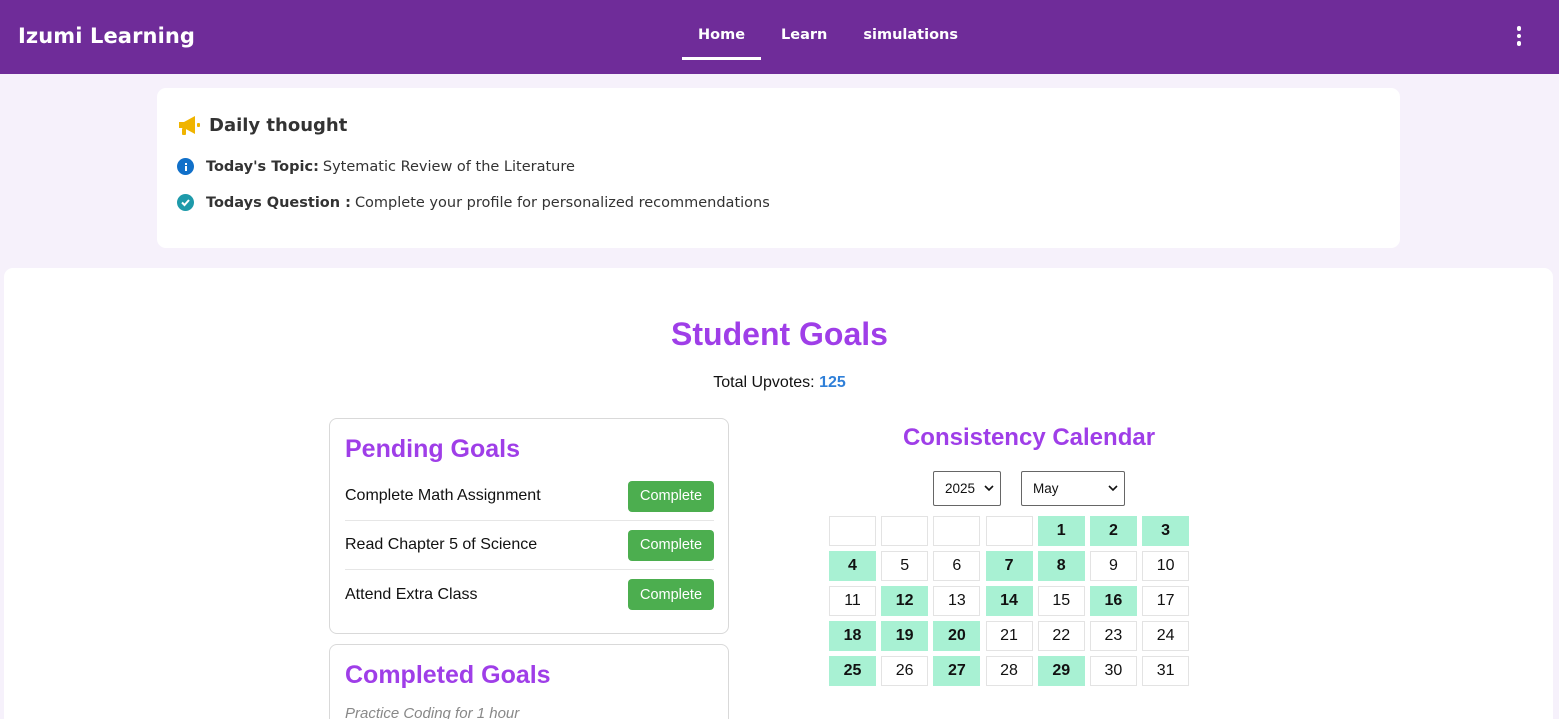 The height and width of the screenshot is (719, 1559). What do you see at coordinates (852, 601) in the screenshot?
I see `calendar-day: 11` at bounding box center [852, 601].